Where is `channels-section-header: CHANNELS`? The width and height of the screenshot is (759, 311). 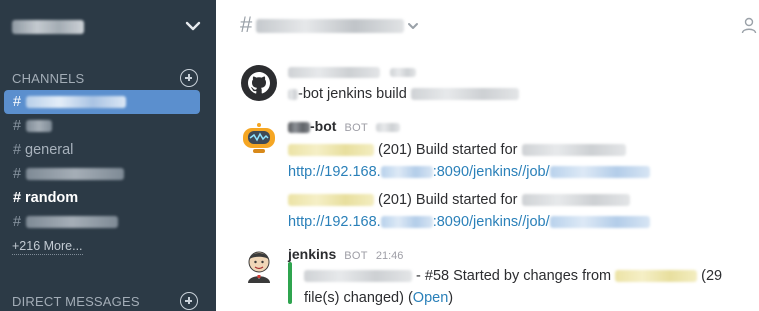
channels-section-header: CHANNELS is located at coordinates (107, 78).